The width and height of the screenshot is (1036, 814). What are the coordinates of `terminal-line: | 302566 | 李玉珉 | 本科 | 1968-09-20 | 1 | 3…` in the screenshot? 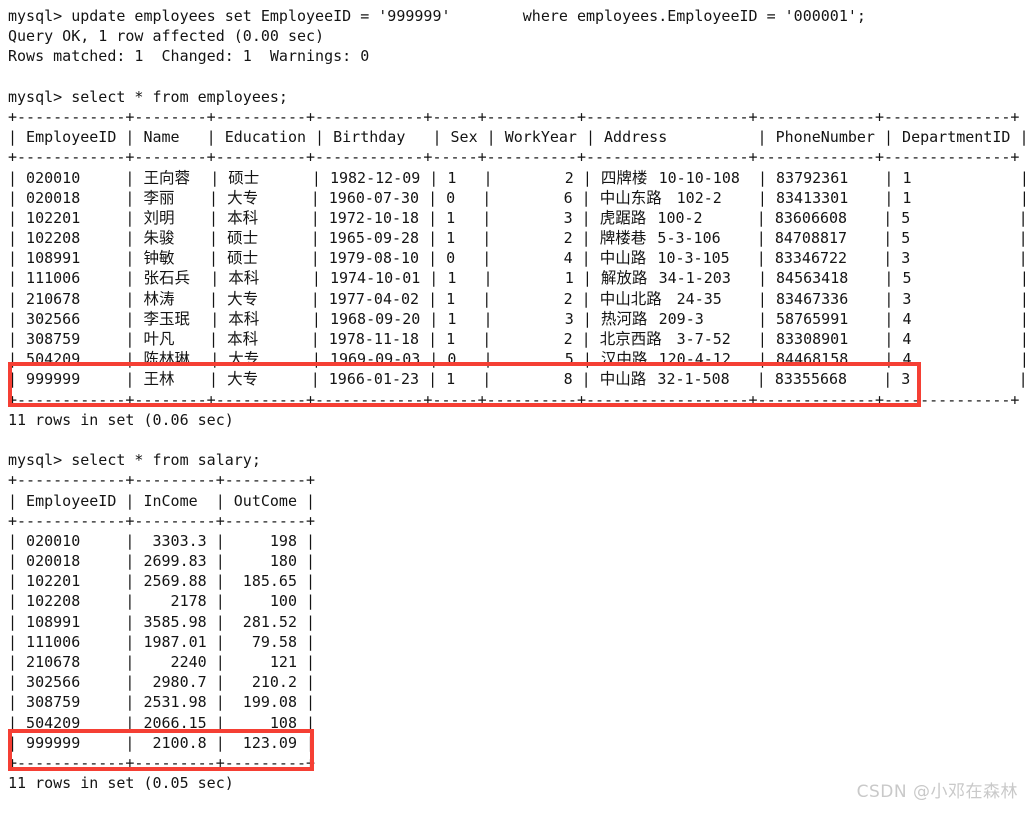 It's located at (518, 318).